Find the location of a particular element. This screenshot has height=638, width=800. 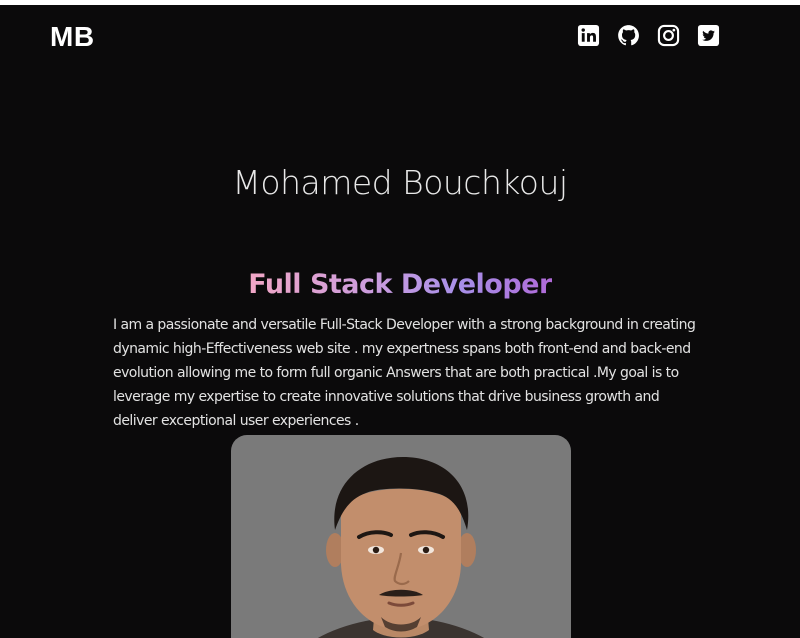

hero-role-text: Full Stack Developer is located at coordinates (400, 284).